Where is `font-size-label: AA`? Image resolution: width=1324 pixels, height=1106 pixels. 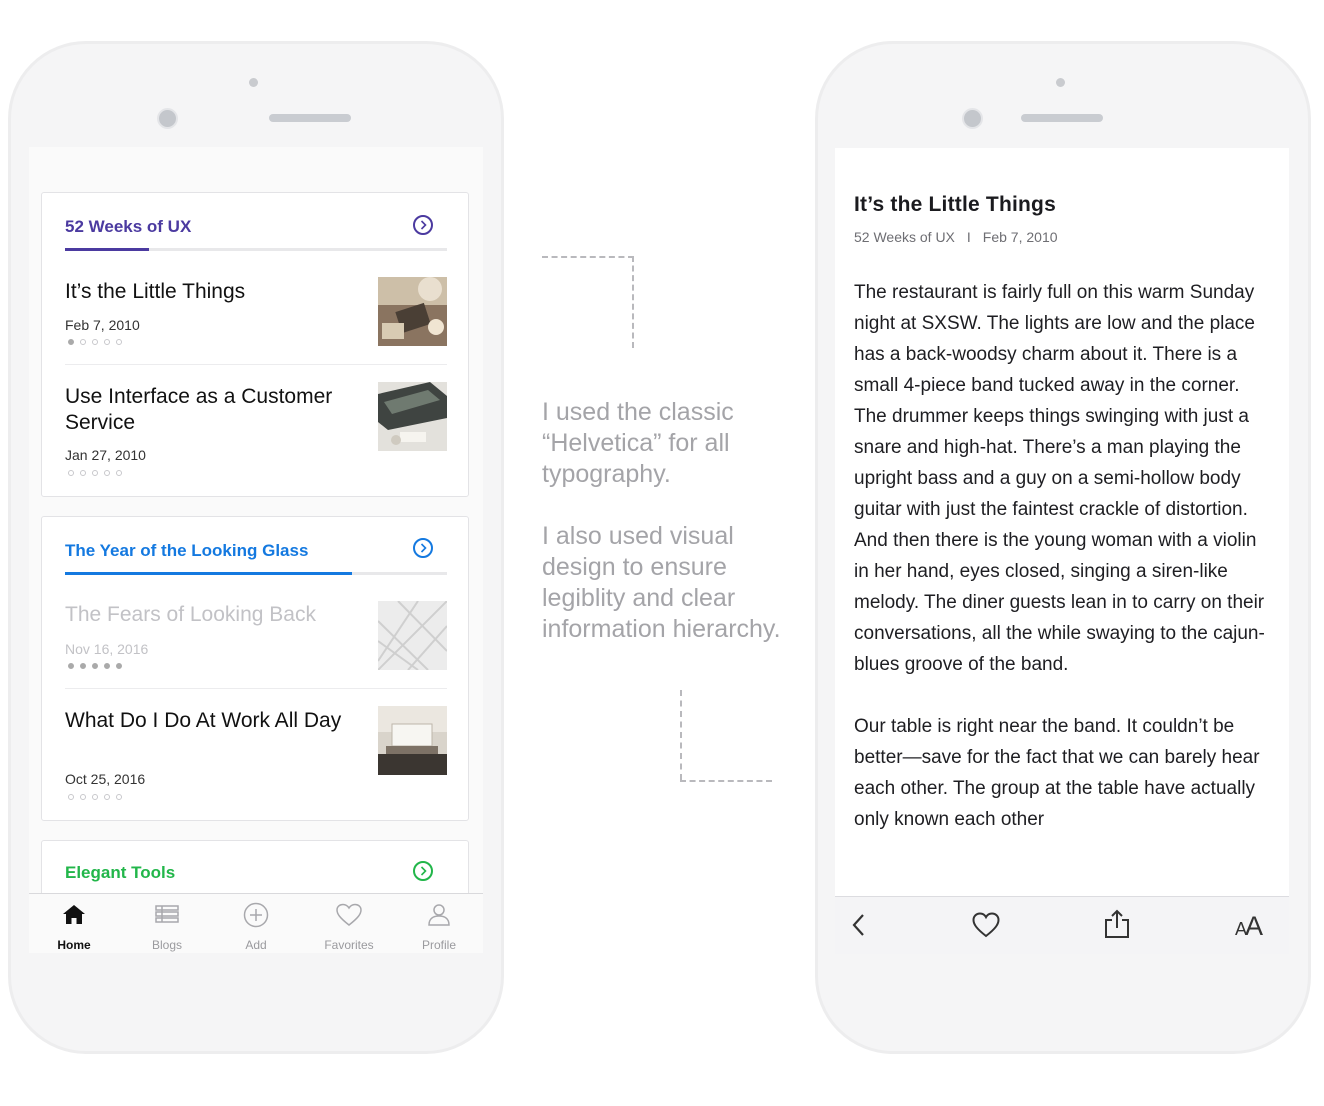 font-size-label: AA is located at coordinates (1249, 926).